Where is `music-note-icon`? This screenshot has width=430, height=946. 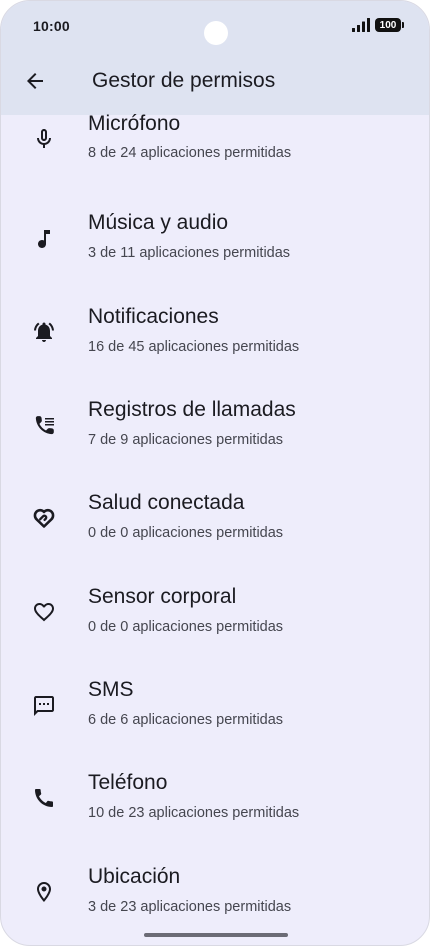 music-note-icon is located at coordinates (44, 239).